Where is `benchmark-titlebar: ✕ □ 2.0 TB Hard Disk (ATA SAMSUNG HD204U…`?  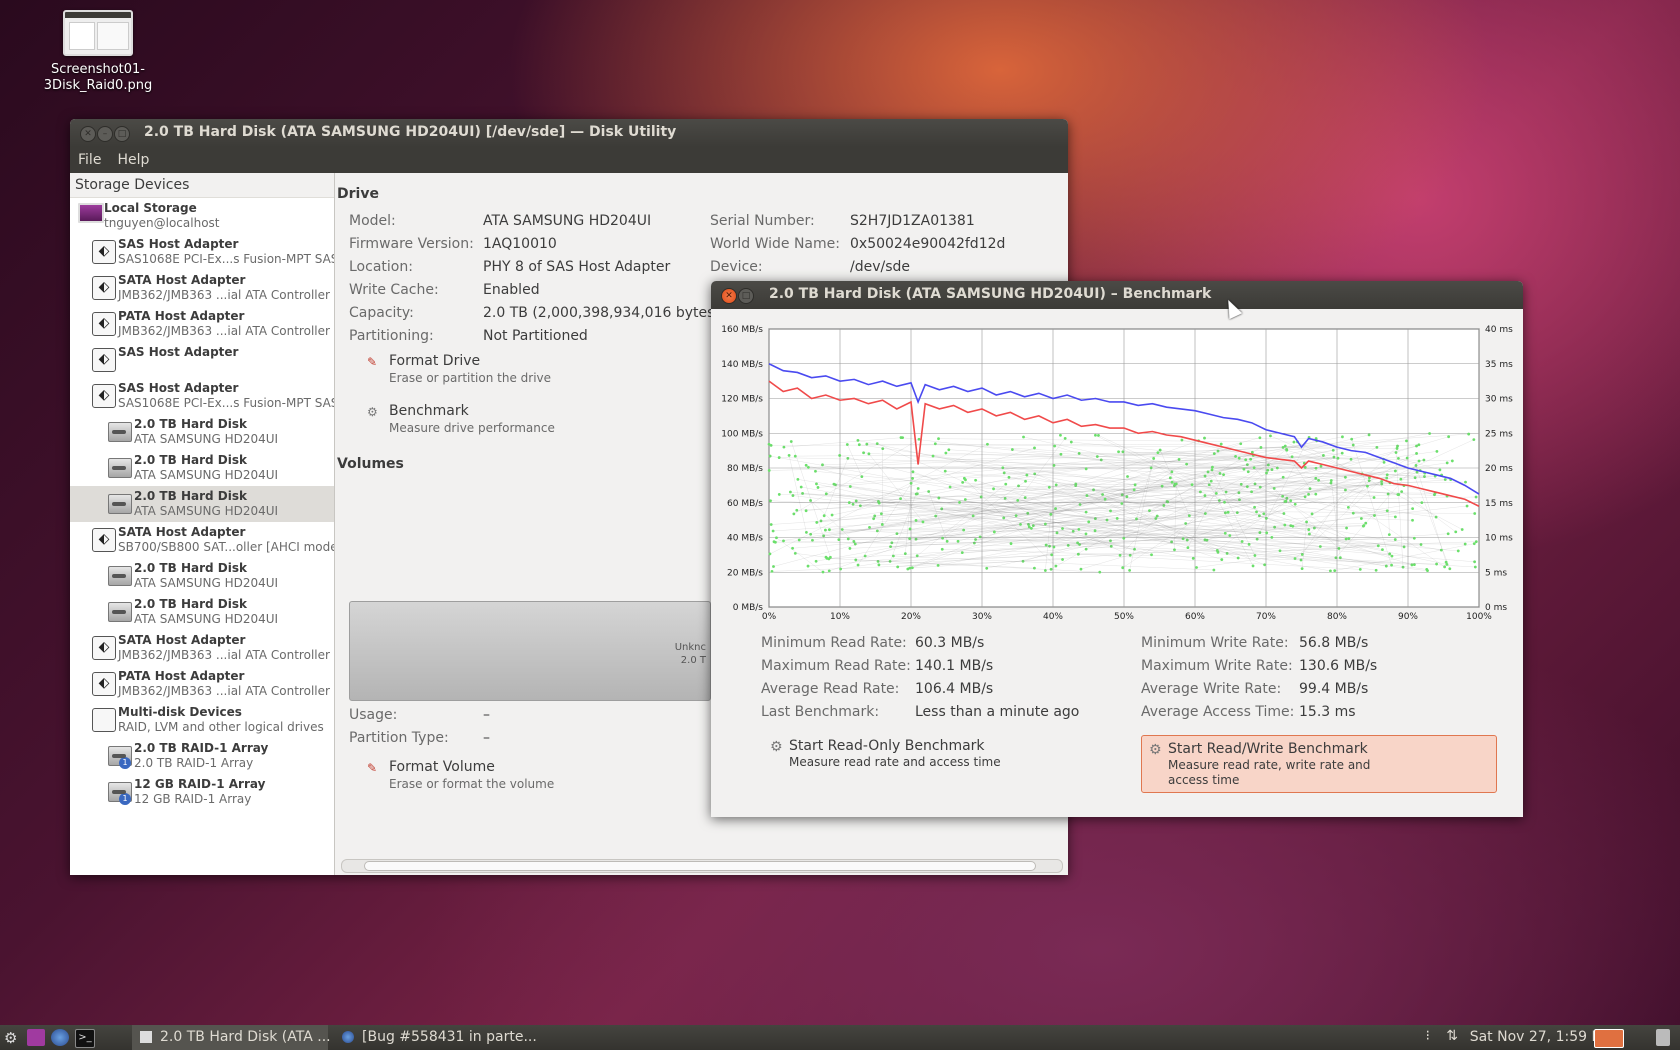 benchmark-titlebar: ✕ □ 2.0 TB Hard Disk (ATA SAMSUNG HD204U… is located at coordinates (1117, 295).